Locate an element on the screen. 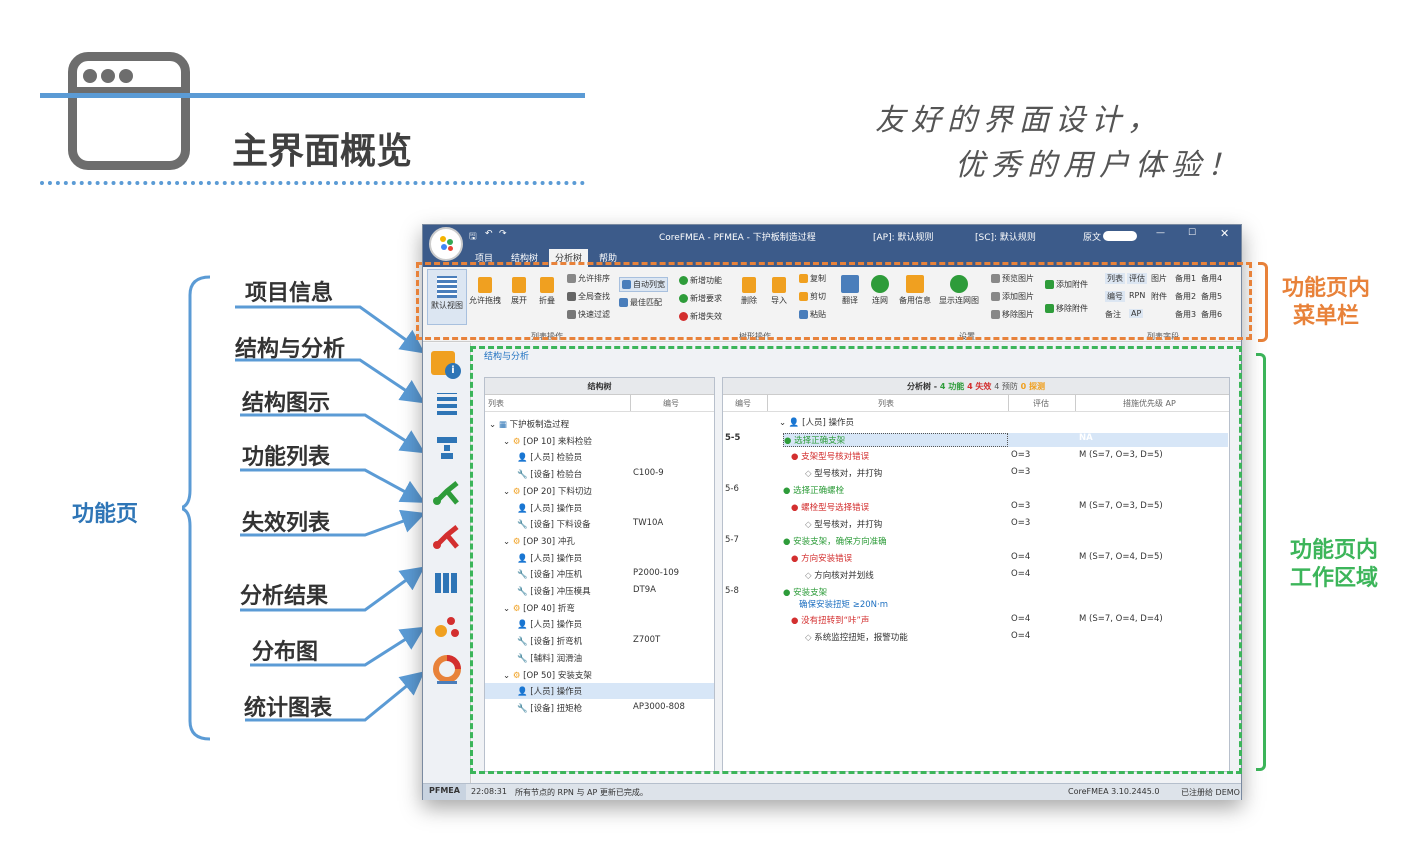 The width and height of the screenshot is (1420, 867). ribbon-highlight-frame is located at coordinates (834, 301).